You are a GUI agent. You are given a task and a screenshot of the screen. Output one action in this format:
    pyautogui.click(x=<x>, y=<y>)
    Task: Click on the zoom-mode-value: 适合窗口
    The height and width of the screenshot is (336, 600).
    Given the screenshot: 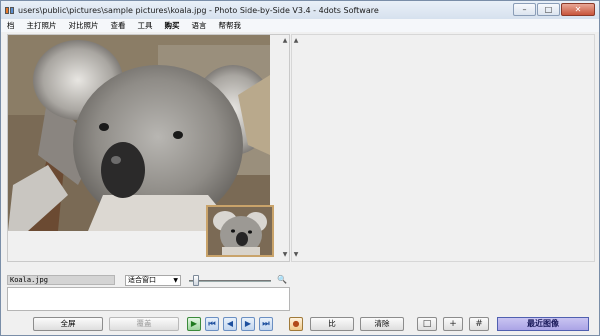 What is the action you would take?
    pyautogui.click(x=142, y=279)
    